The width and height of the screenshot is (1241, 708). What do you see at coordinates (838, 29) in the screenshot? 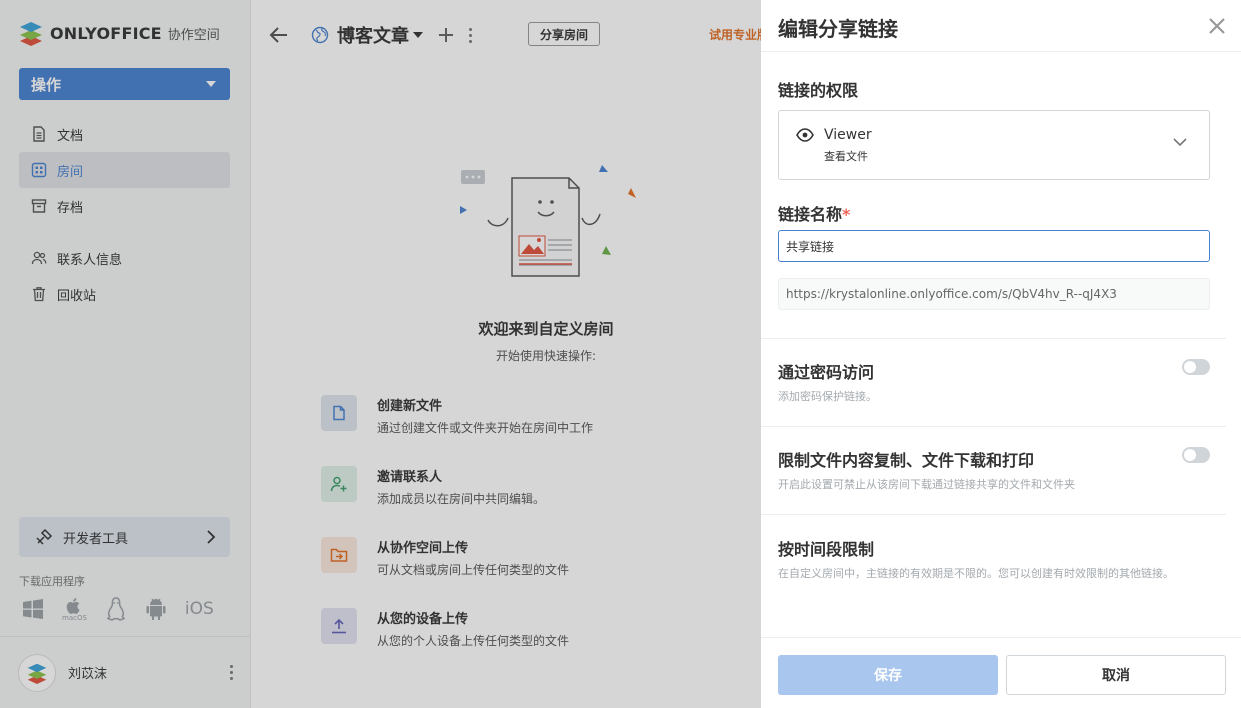
I see `panel-title: 编辑分享链接` at bounding box center [838, 29].